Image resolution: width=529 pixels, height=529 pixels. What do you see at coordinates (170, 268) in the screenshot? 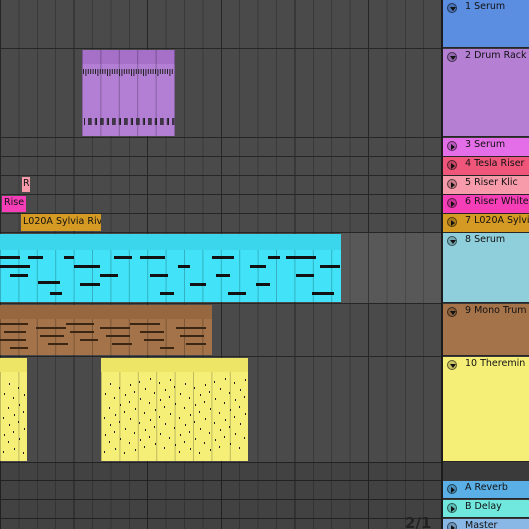
I see `clip-serum` at bounding box center [170, 268].